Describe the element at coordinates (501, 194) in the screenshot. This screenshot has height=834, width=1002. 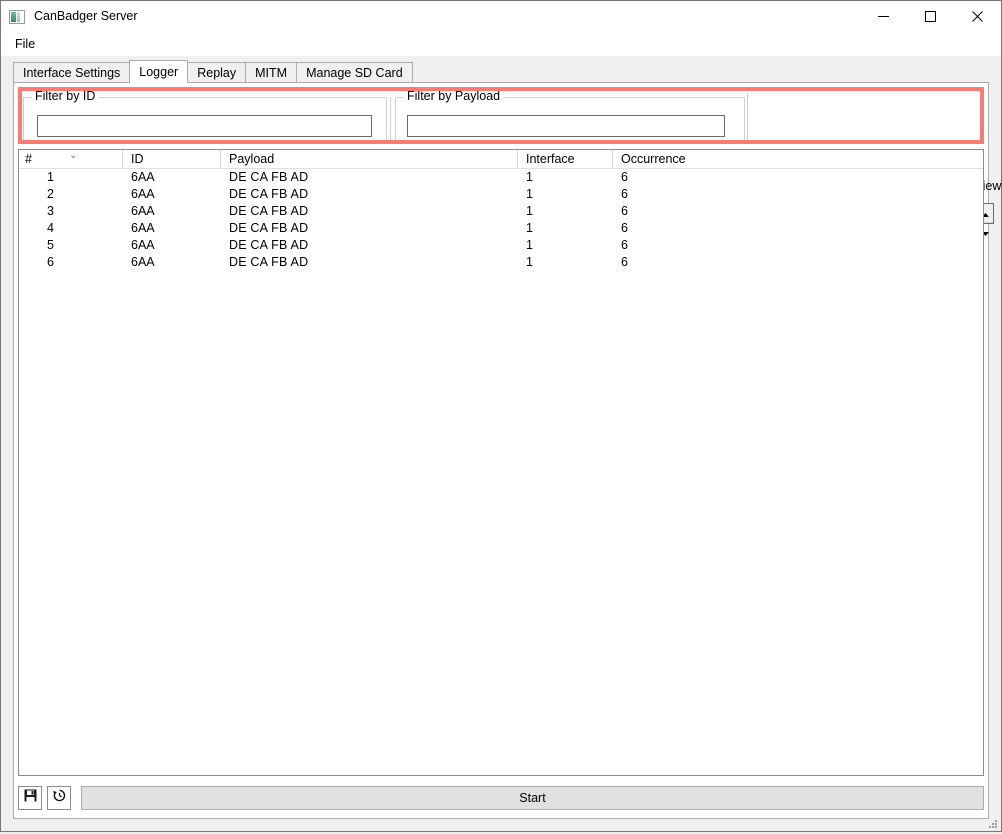
I see `table-row: 2 6AA DE CA FB AD 1 6` at that location.